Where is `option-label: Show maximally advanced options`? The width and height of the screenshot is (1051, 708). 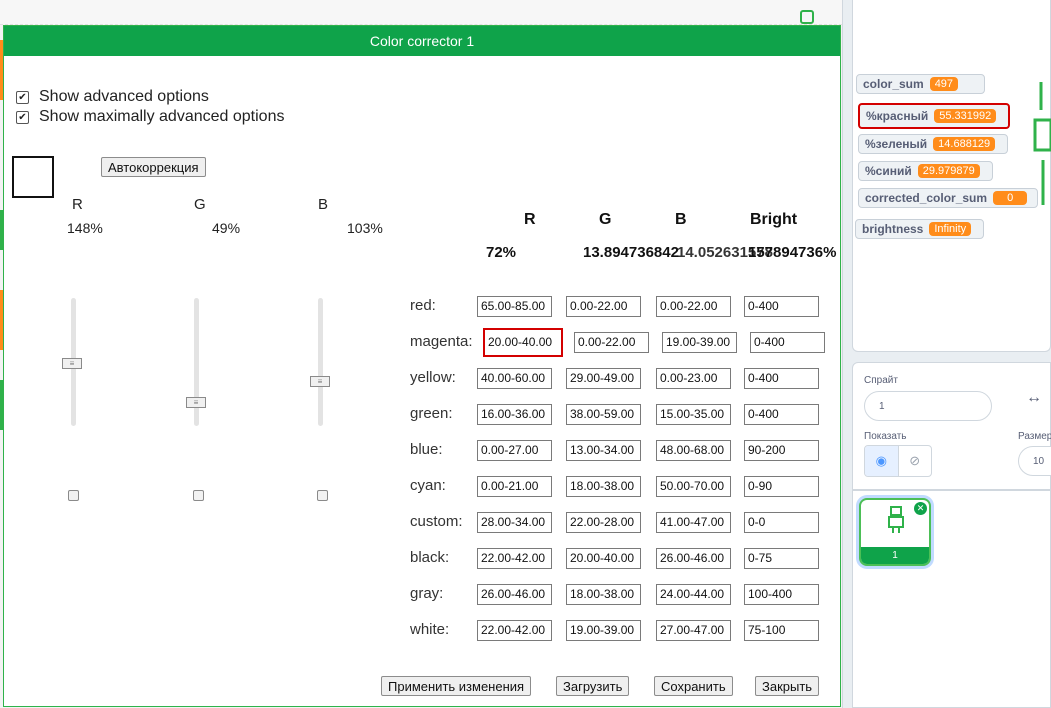
option-label: Show maximally advanced options is located at coordinates (162, 116).